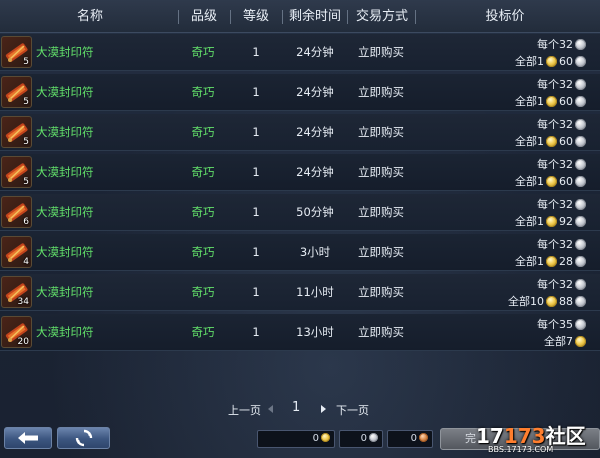  Describe the element at coordinates (566, 221) in the screenshot. I see `total-silver-value: 92` at that location.